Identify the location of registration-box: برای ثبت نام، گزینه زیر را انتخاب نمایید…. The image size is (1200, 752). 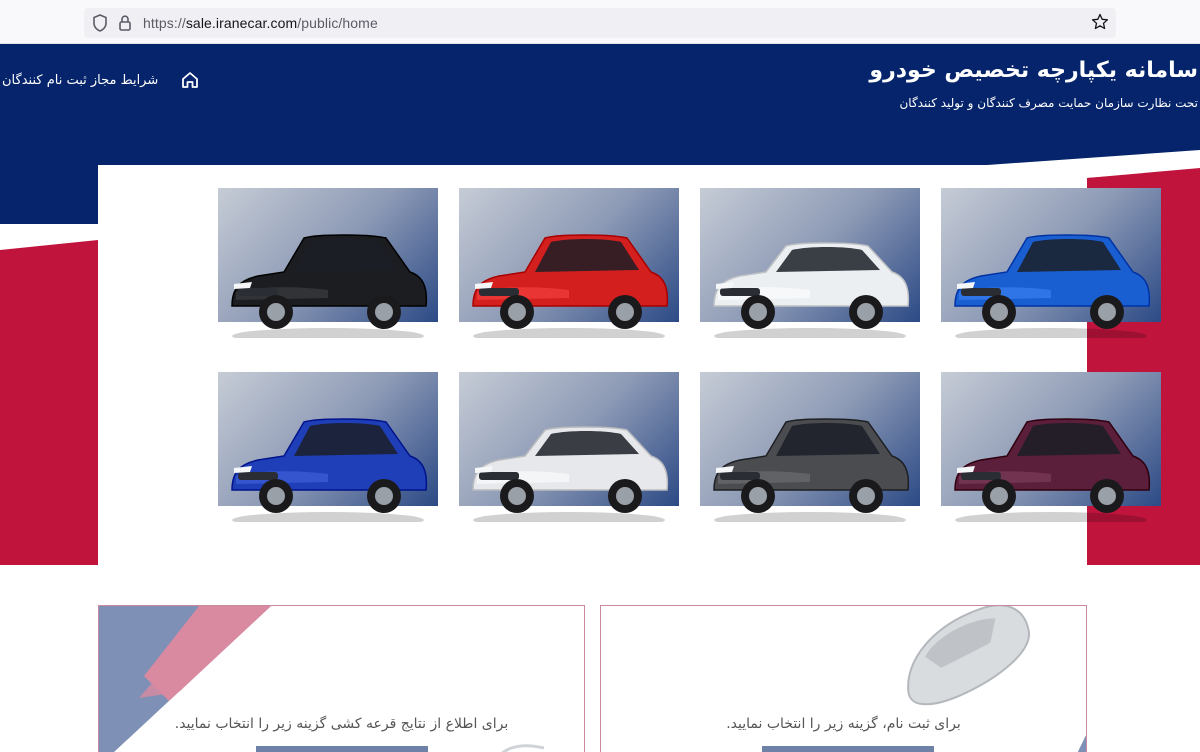
(843, 678).